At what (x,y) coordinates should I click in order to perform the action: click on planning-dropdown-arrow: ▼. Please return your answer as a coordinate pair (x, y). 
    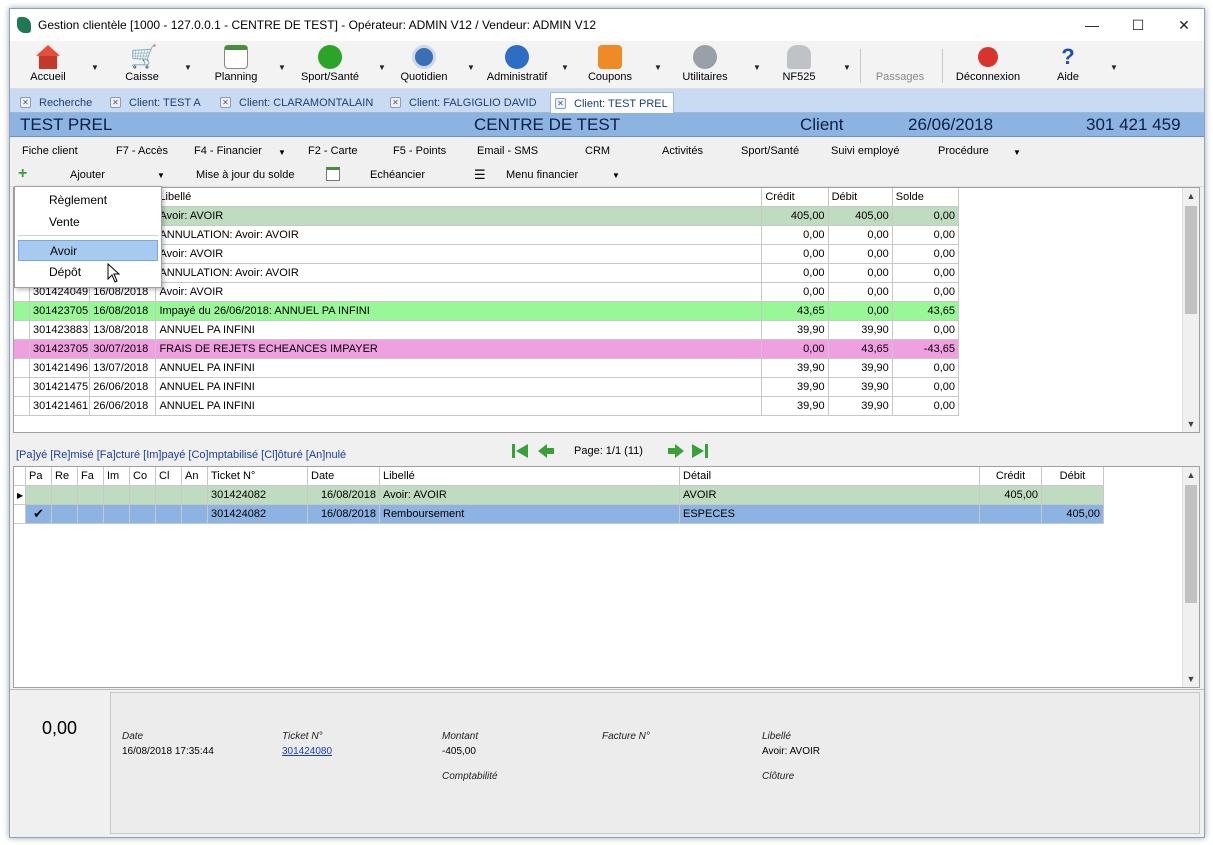
    Looking at the image, I should click on (282, 67).